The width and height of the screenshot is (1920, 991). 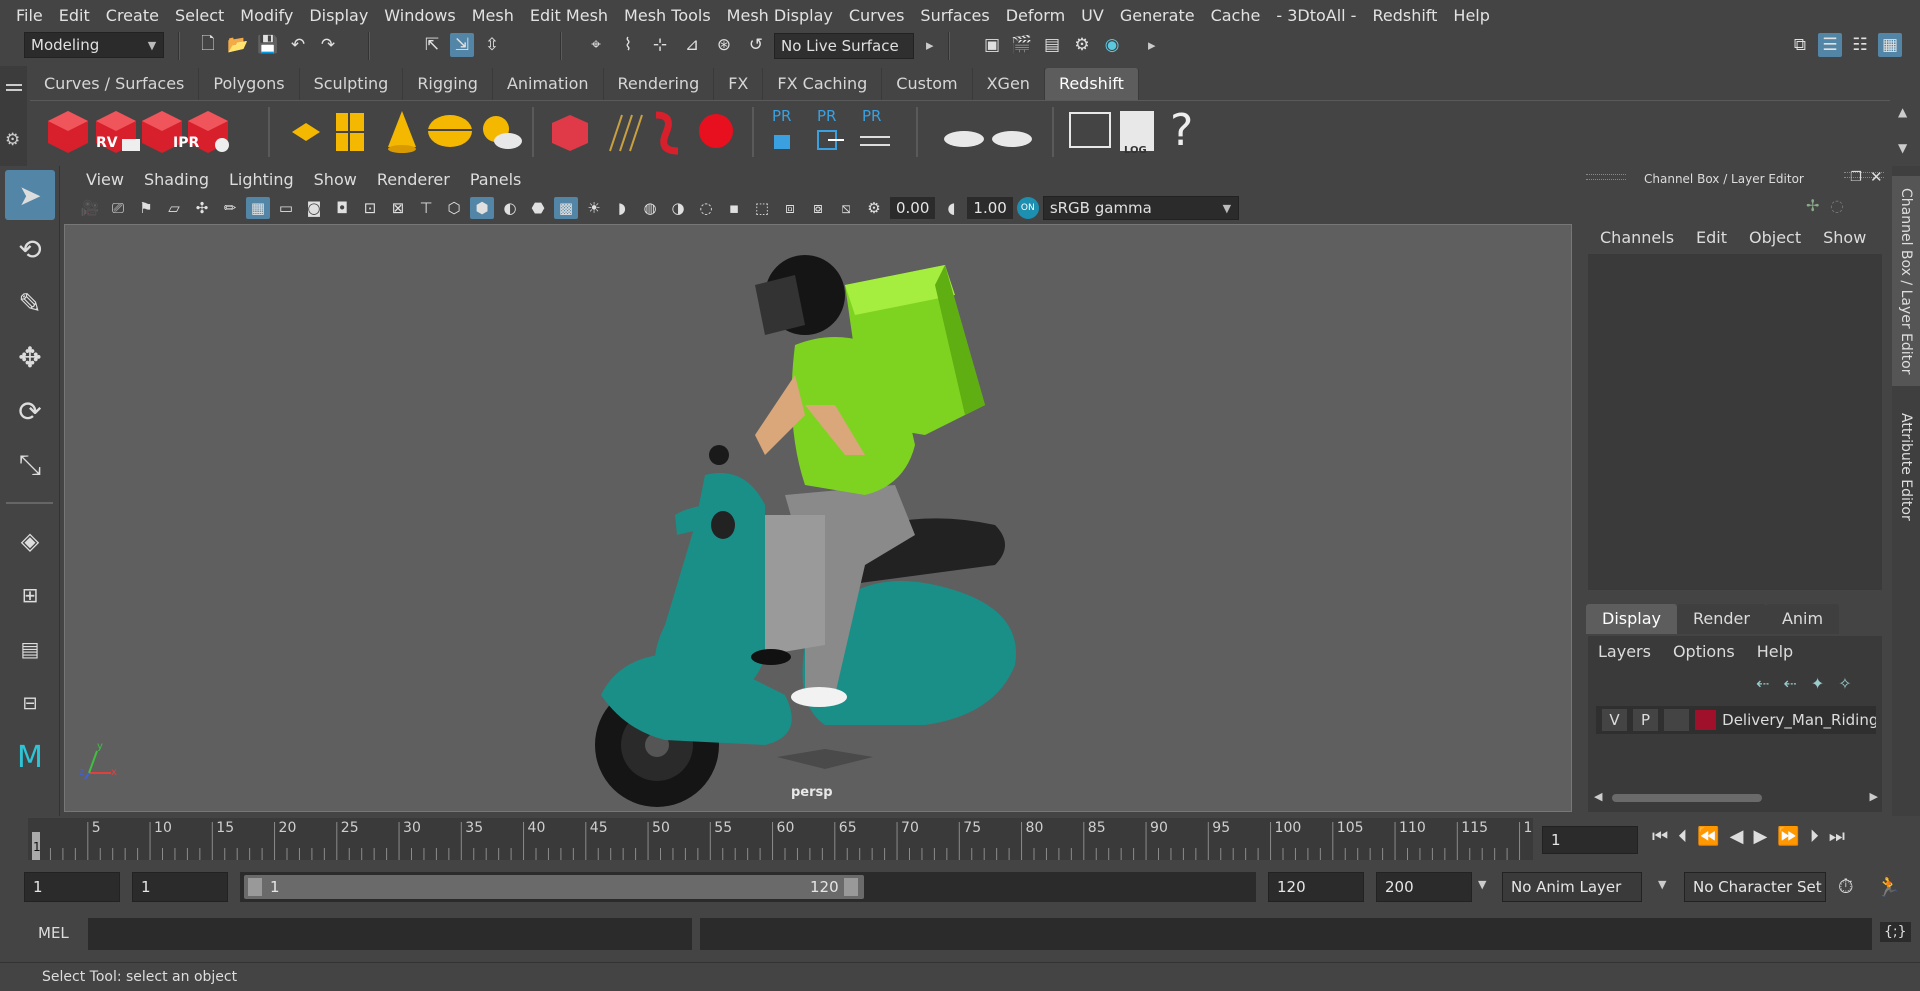 I want to click on current-frame-field: 1, so click(x=1590, y=840).